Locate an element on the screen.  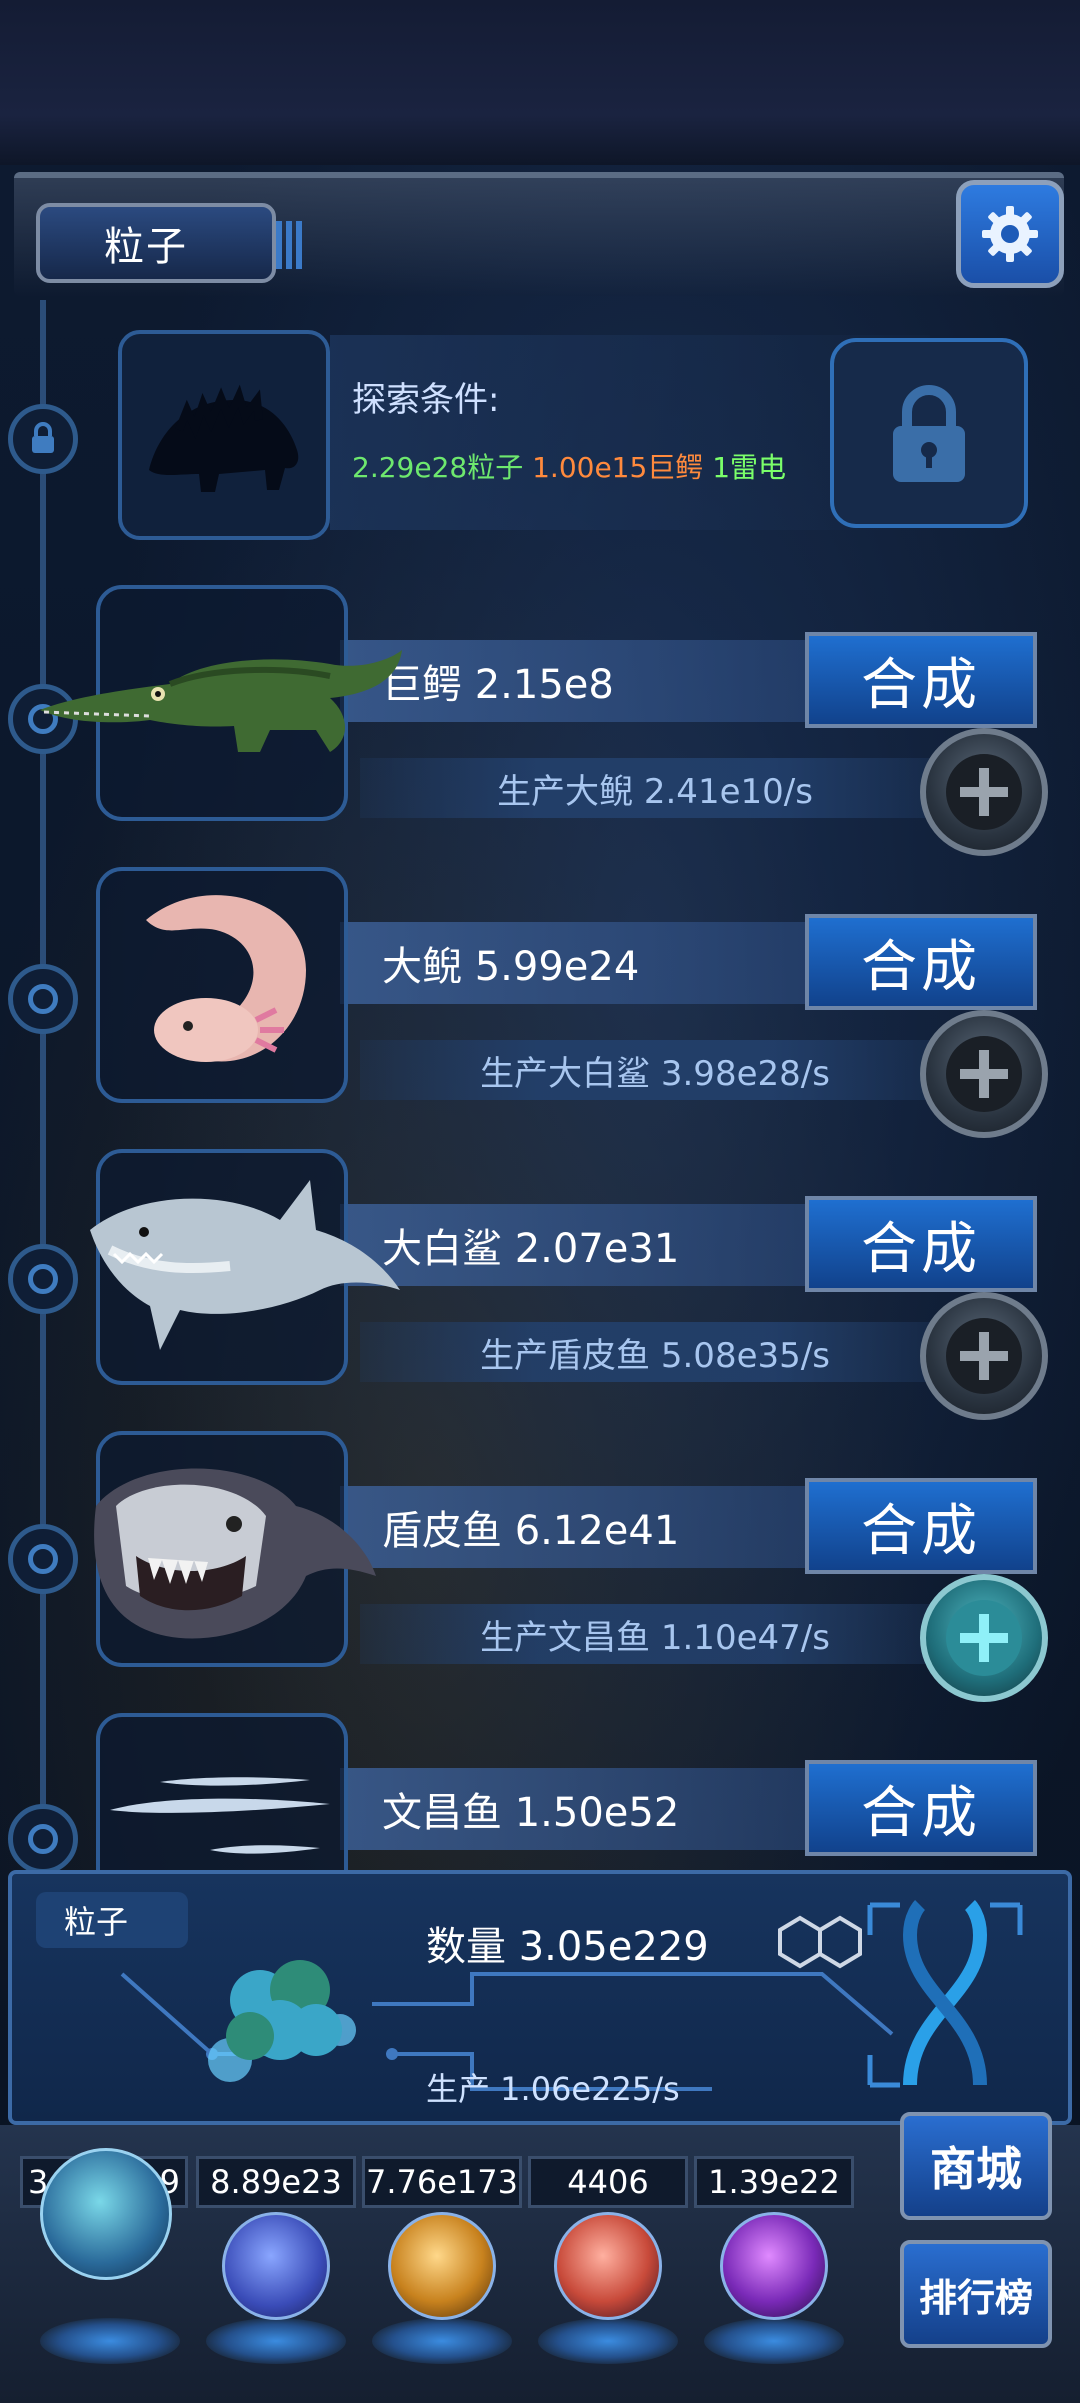
particle-cluster-icon is located at coordinates (282, 2021).